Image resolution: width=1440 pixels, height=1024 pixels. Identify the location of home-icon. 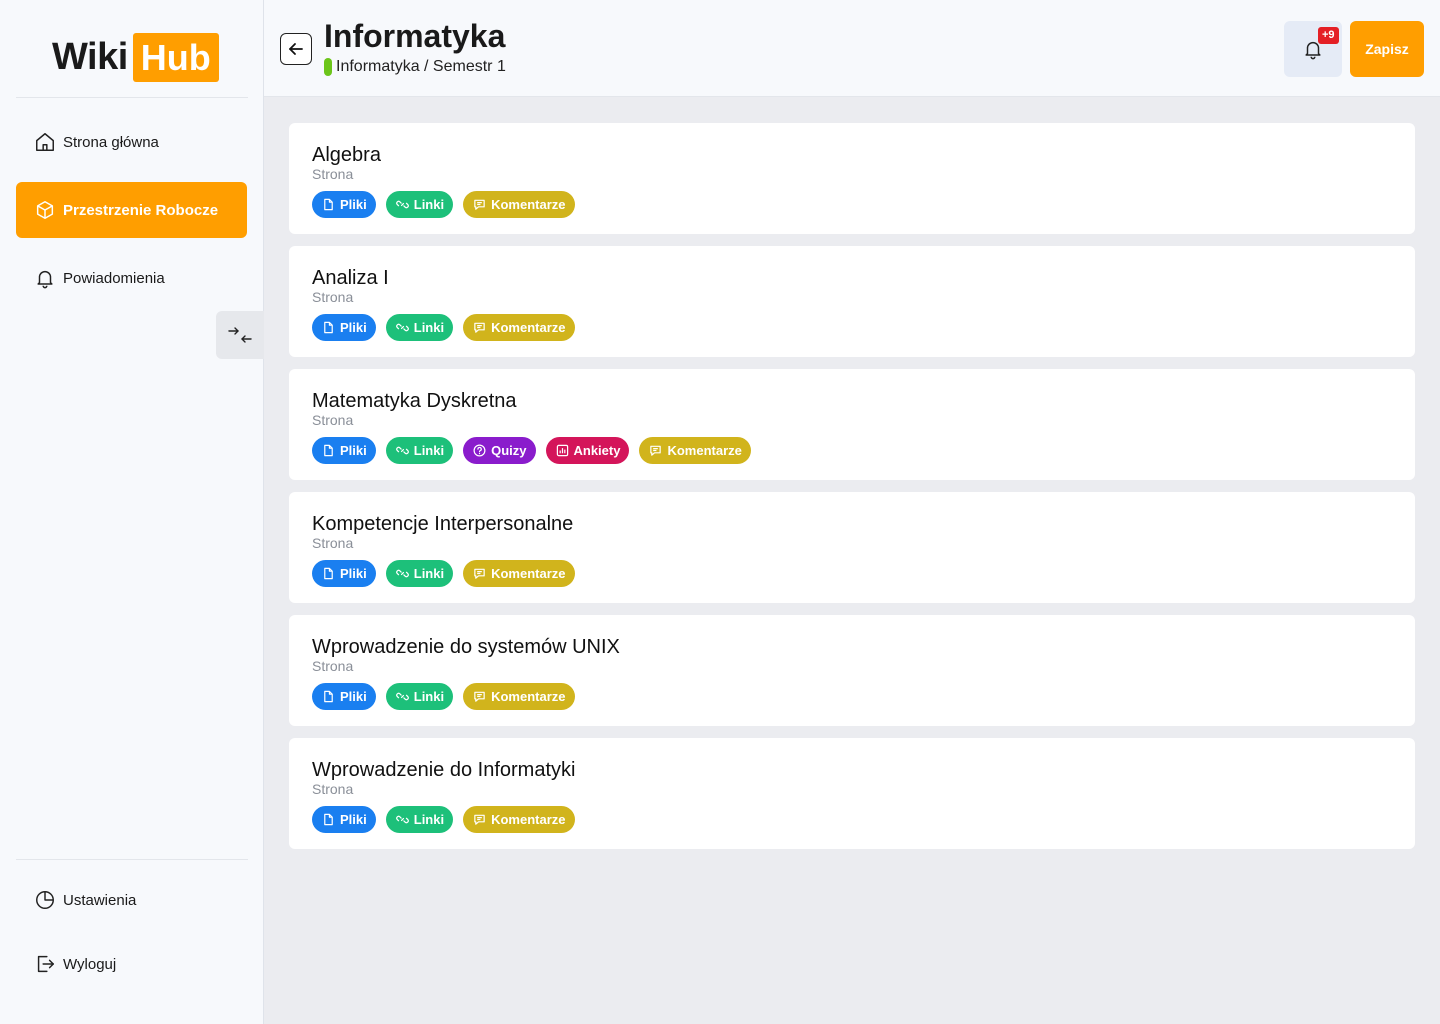
(45, 142).